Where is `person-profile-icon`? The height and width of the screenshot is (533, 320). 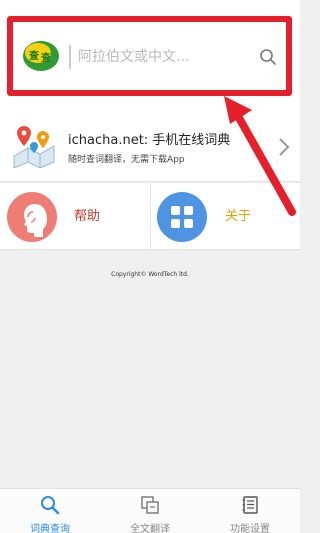 person-profile-icon is located at coordinates (32, 217).